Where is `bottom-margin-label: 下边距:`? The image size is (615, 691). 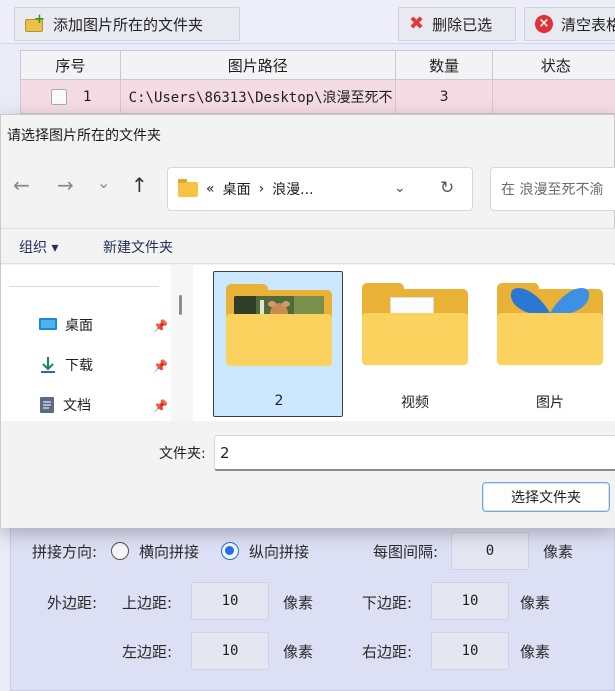
bottom-margin-label: 下边距: is located at coordinates (387, 603).